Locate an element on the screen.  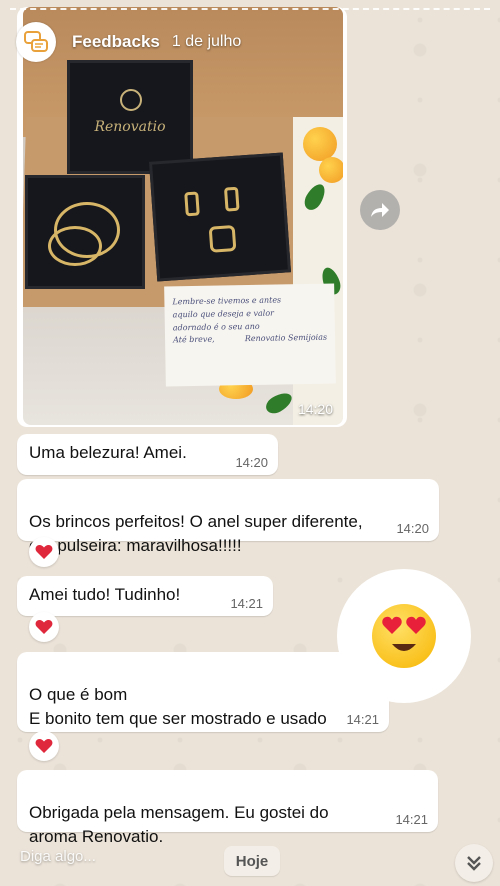
heart-eyes-icon is located at coordinates (404, 633).